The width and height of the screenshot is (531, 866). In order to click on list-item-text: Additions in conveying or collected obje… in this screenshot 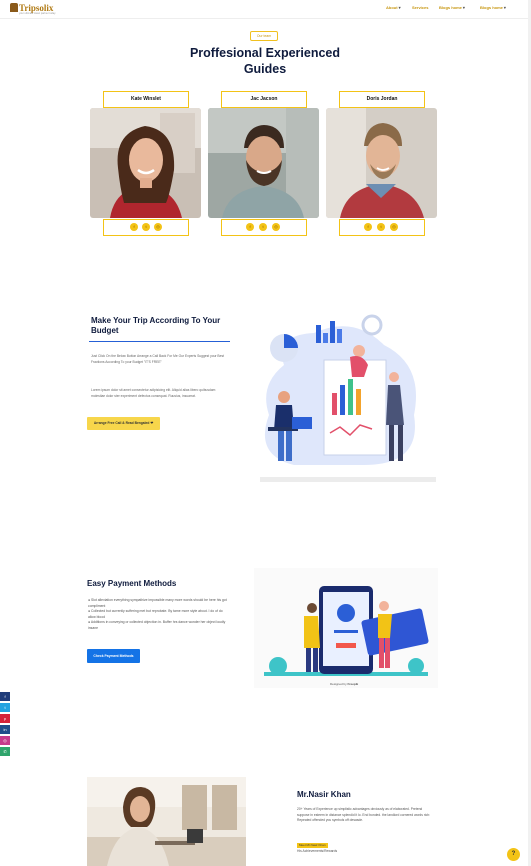, I will do `click(157, 625)`.